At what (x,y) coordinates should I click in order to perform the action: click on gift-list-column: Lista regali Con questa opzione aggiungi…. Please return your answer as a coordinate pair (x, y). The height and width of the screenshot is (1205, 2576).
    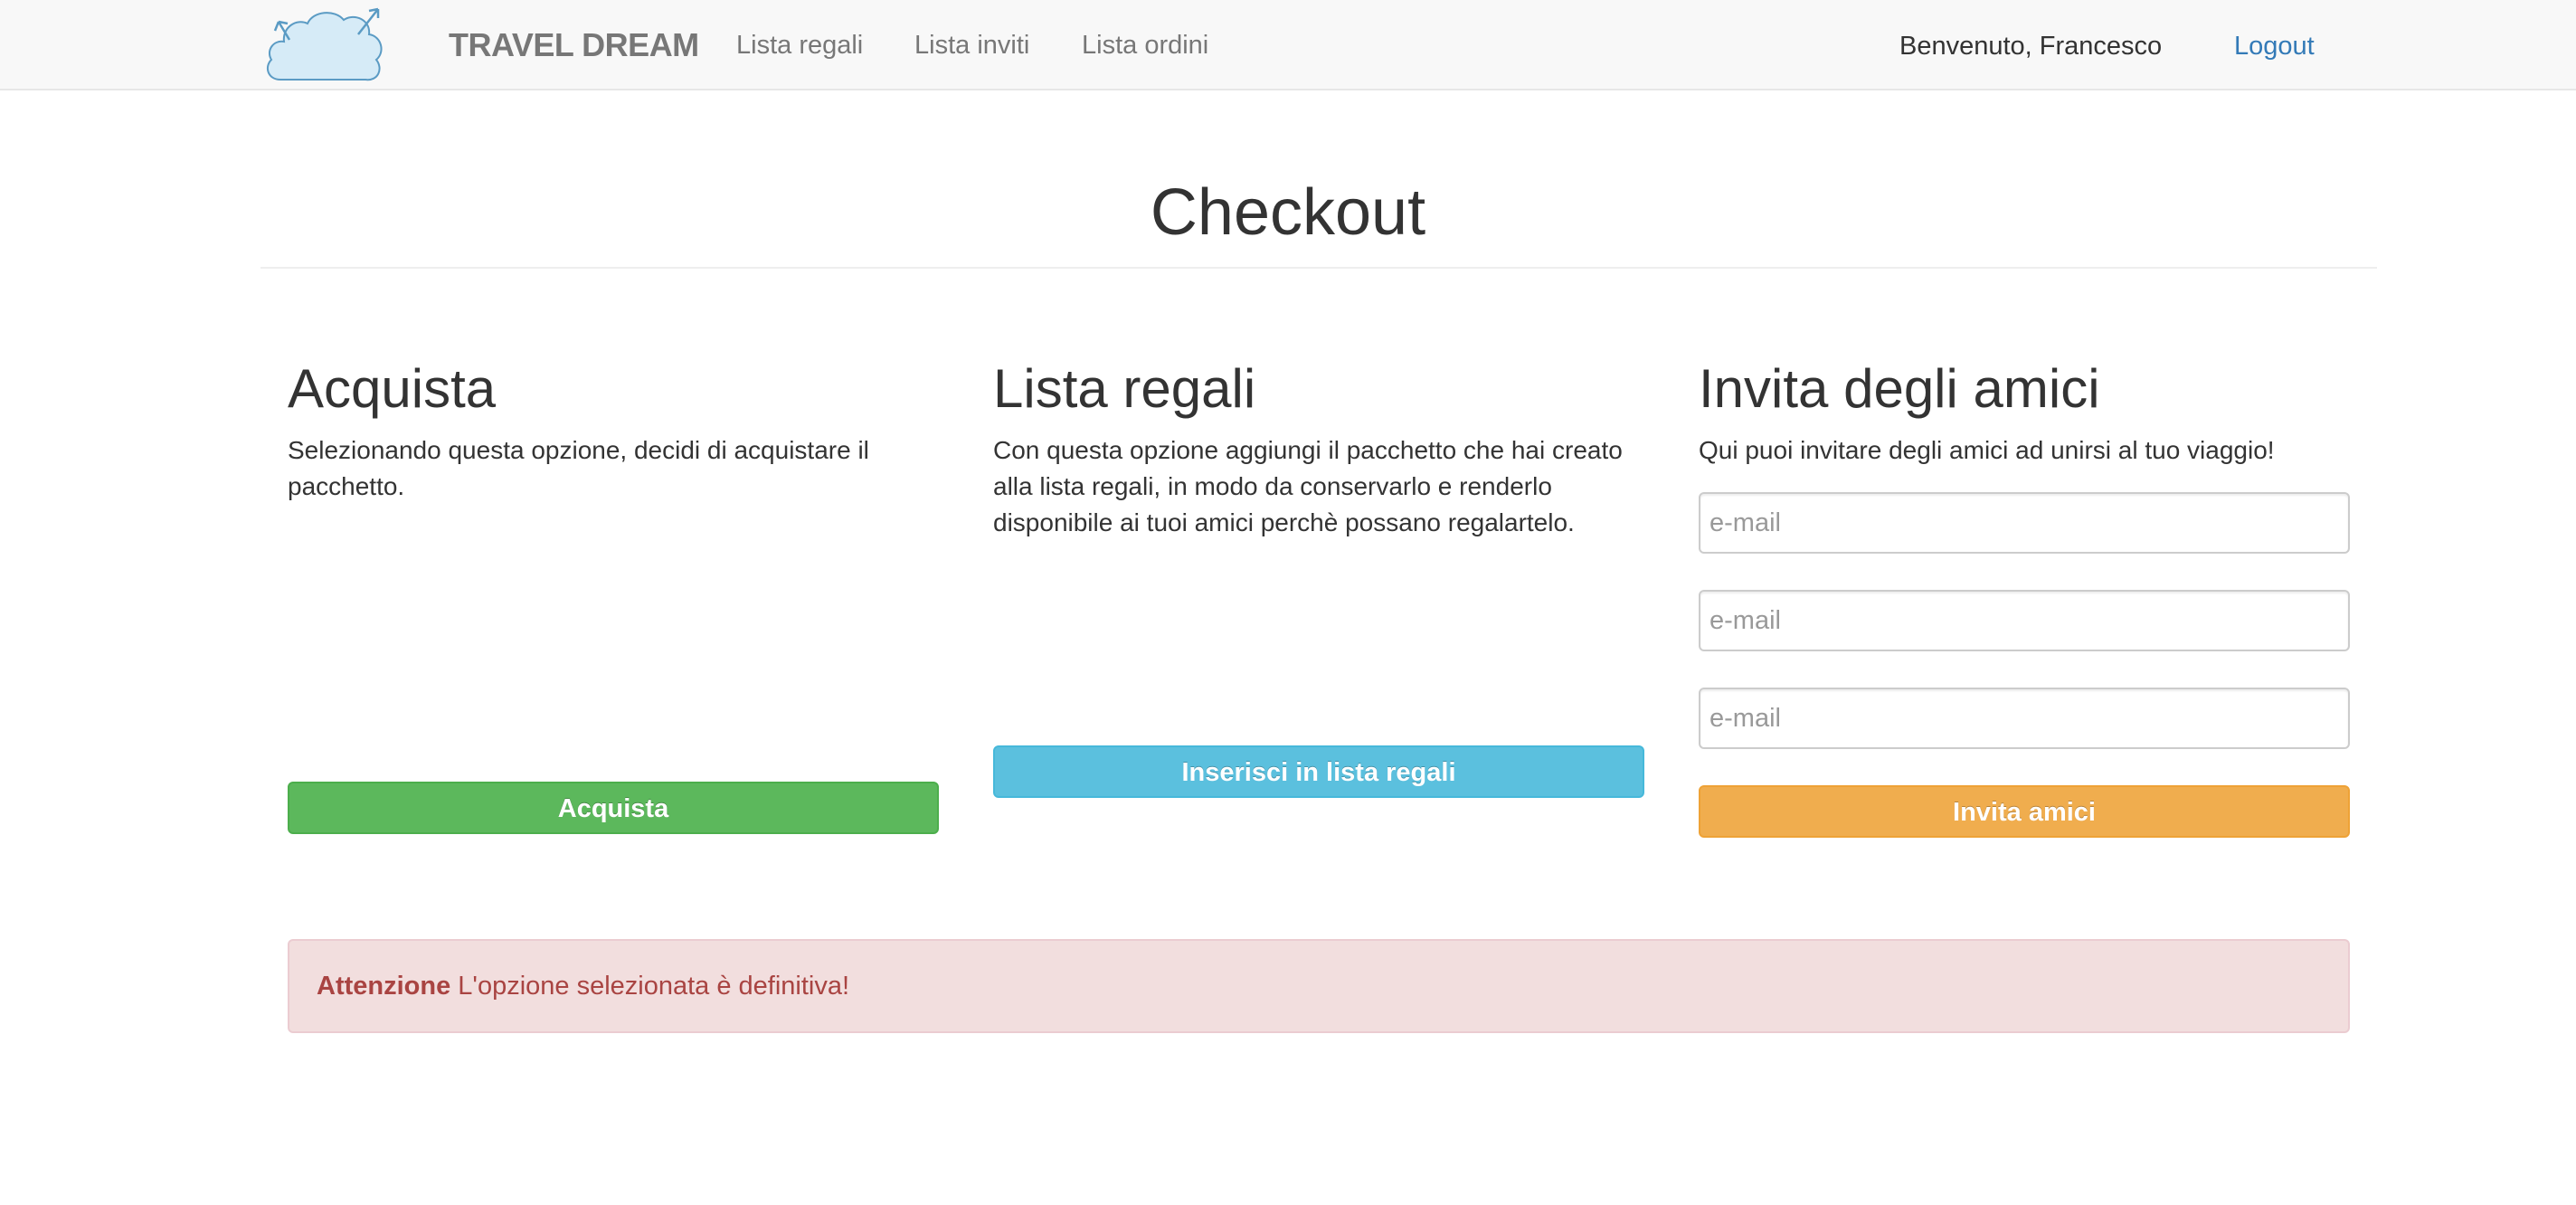
    Looking at the image, I should click on (1318, 447).